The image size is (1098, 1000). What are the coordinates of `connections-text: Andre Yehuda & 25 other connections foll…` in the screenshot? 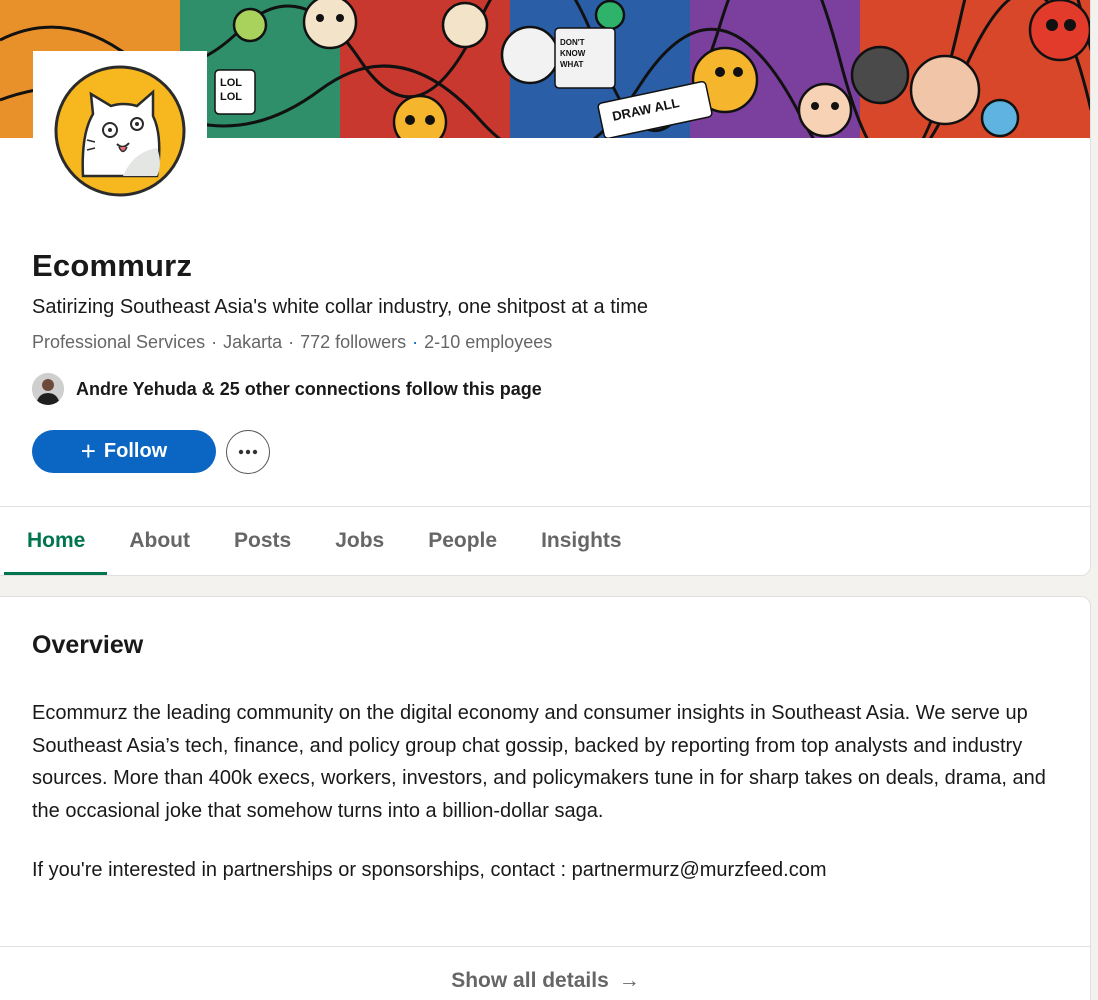 It's located at (309, 388).